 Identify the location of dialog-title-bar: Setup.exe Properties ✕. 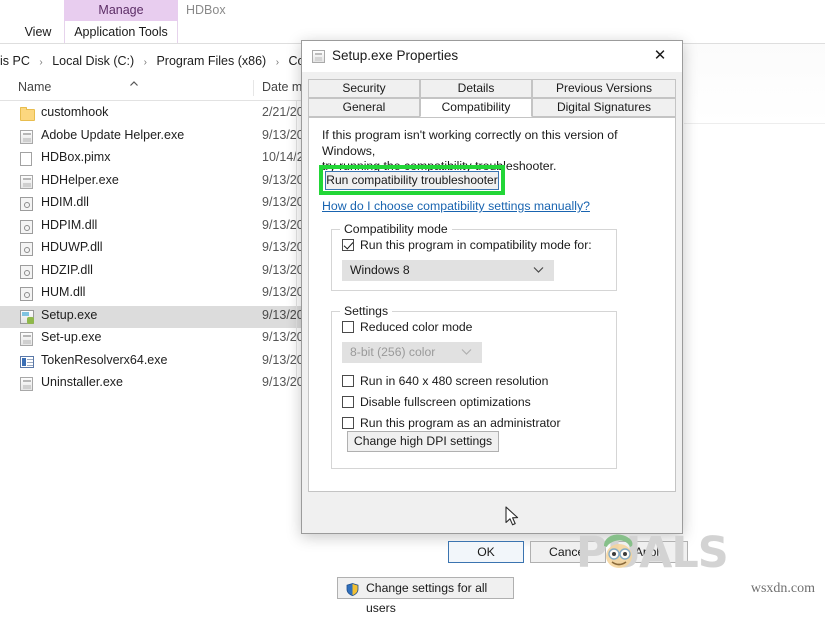
(492, 56).